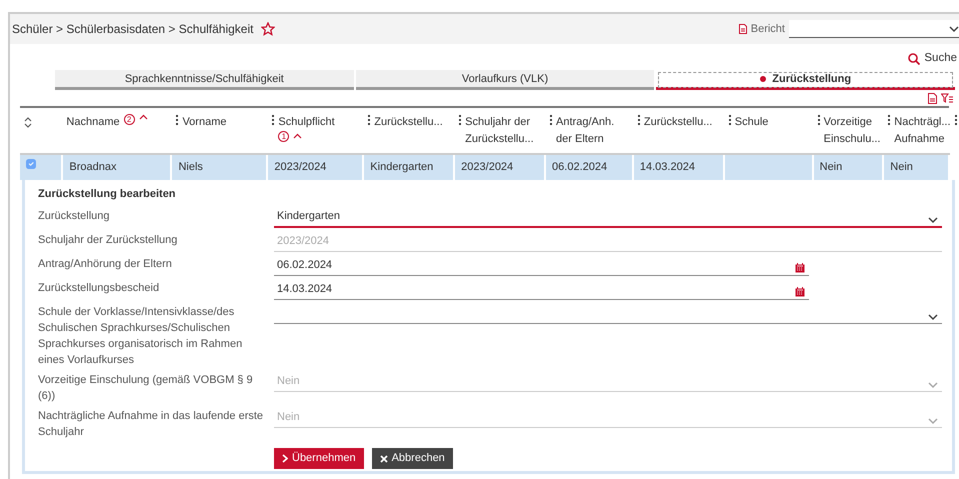 This screenshot has width=959, height=479. I want to click on tab: Sprachkenntnisse/Schulfähigkeit, so click(204, 80).